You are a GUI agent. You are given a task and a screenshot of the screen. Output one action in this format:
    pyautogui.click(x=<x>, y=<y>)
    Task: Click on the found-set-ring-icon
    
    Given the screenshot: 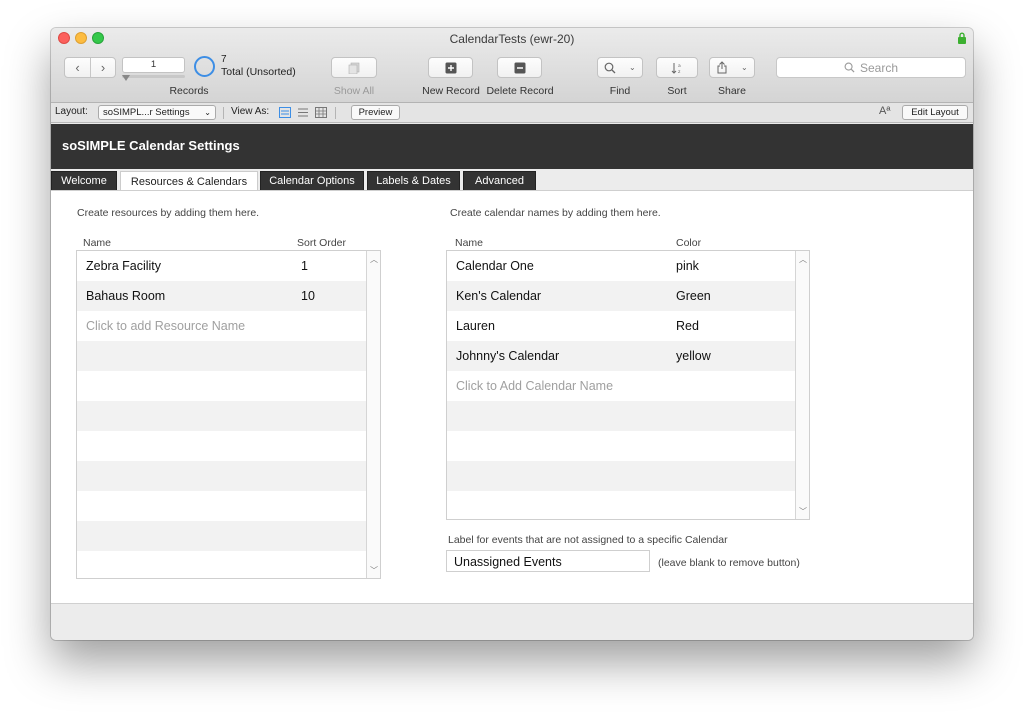 What is the action you would take?
    pyautogui.click(x=204, y=66)
    